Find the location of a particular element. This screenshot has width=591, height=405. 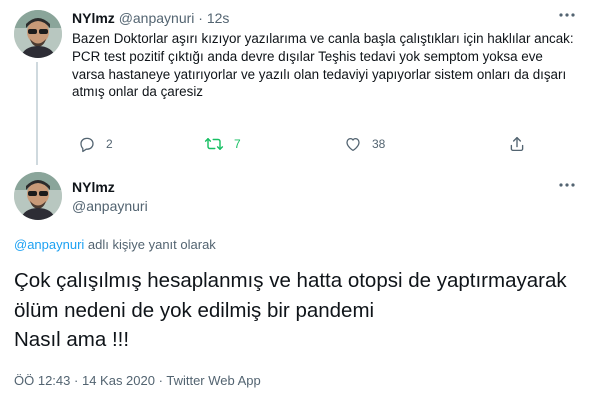

retweet-icon is located at coordinates (214, 144).